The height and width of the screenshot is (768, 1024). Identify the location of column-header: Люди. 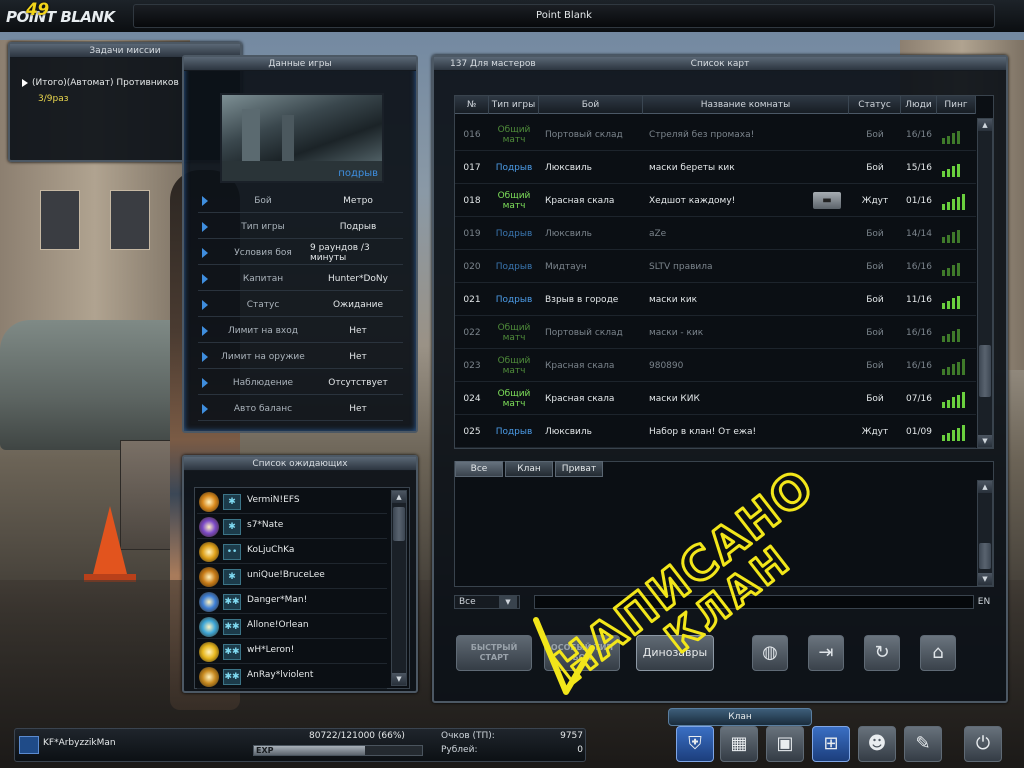
(919, 105).